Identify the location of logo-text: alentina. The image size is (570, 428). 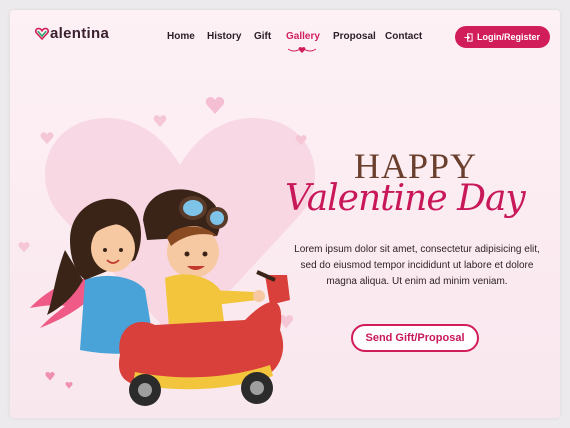
(80, 33).